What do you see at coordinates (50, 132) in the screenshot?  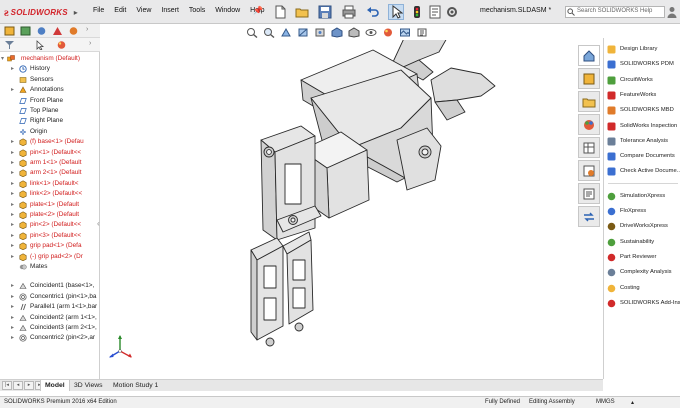 I see `tree-item: Origin` at bounding box center [50, 132].